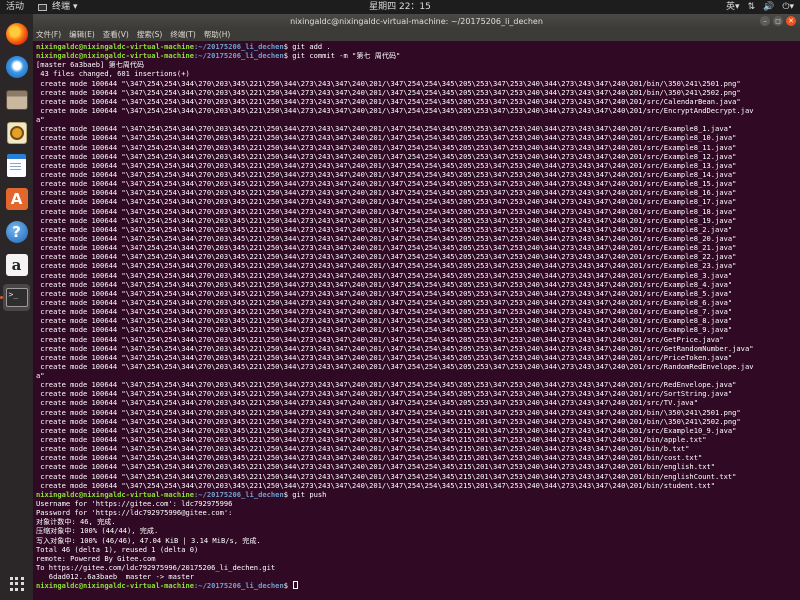  I want to click on menu-file: 文件(F), so click(48, 35).